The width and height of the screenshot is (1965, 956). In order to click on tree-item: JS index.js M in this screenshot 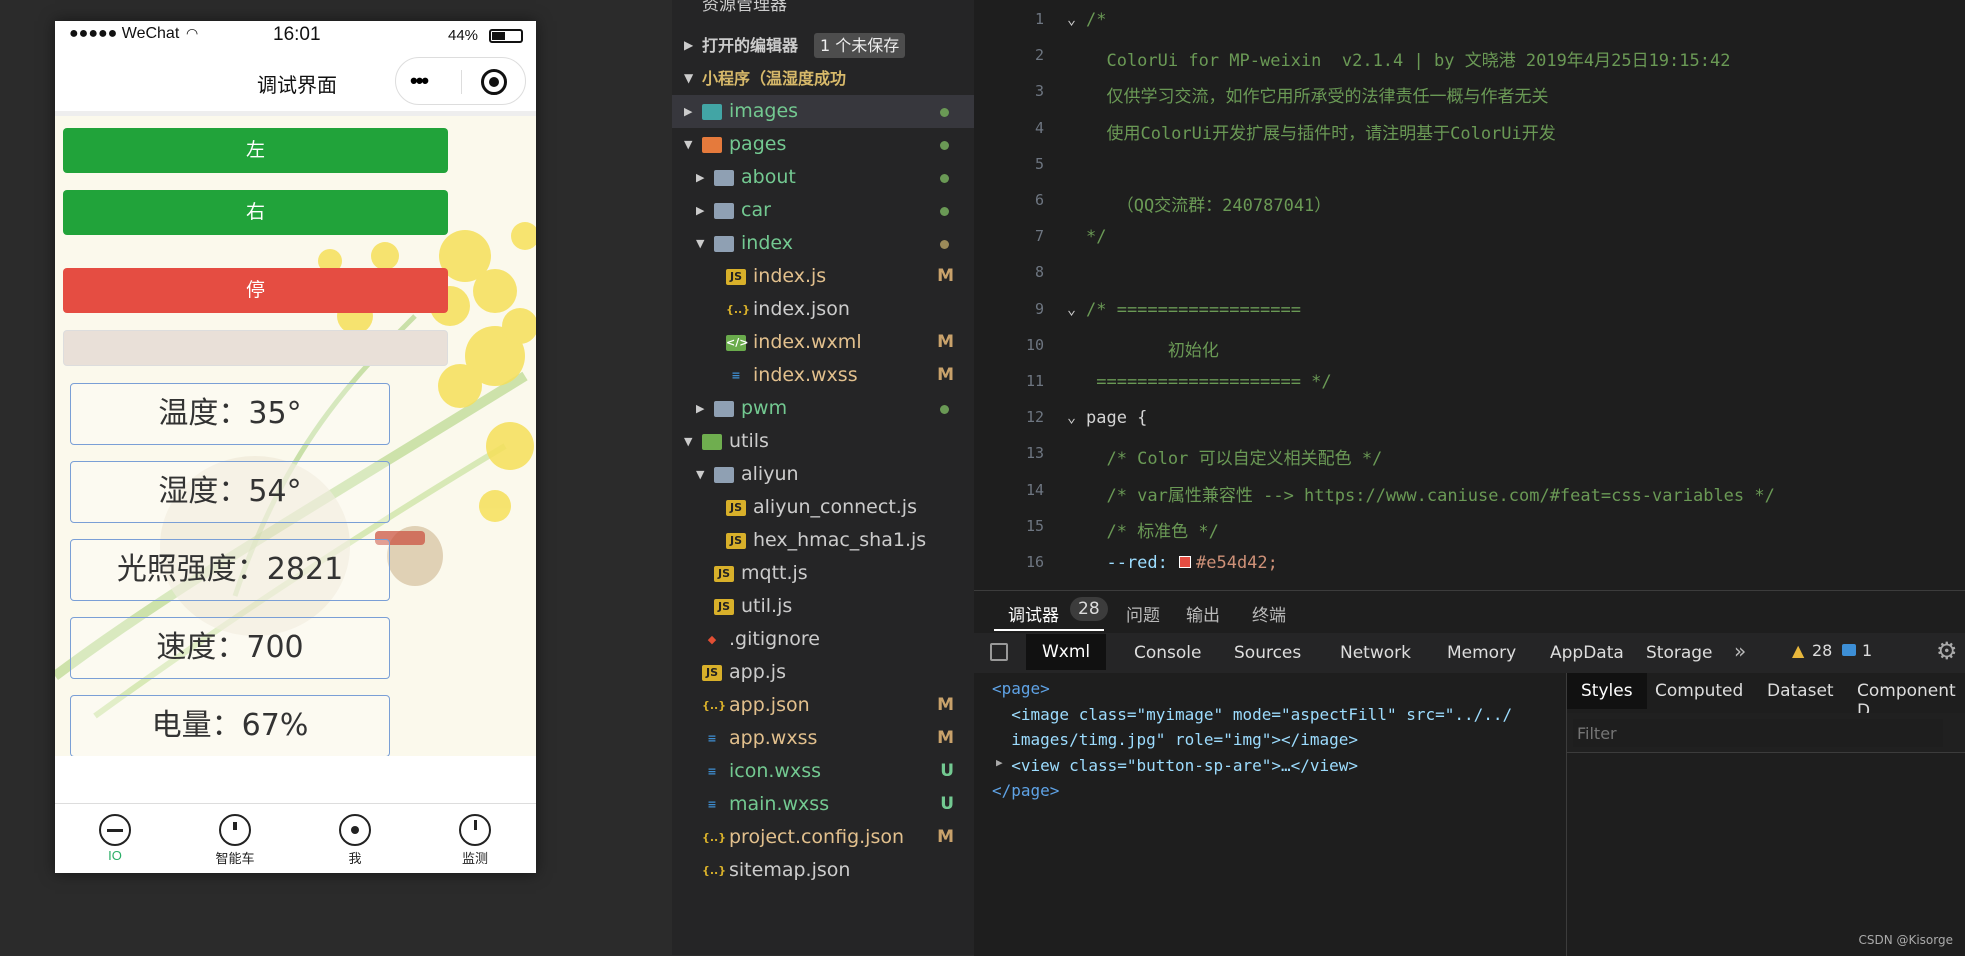, I will do `click(823, 276)`.